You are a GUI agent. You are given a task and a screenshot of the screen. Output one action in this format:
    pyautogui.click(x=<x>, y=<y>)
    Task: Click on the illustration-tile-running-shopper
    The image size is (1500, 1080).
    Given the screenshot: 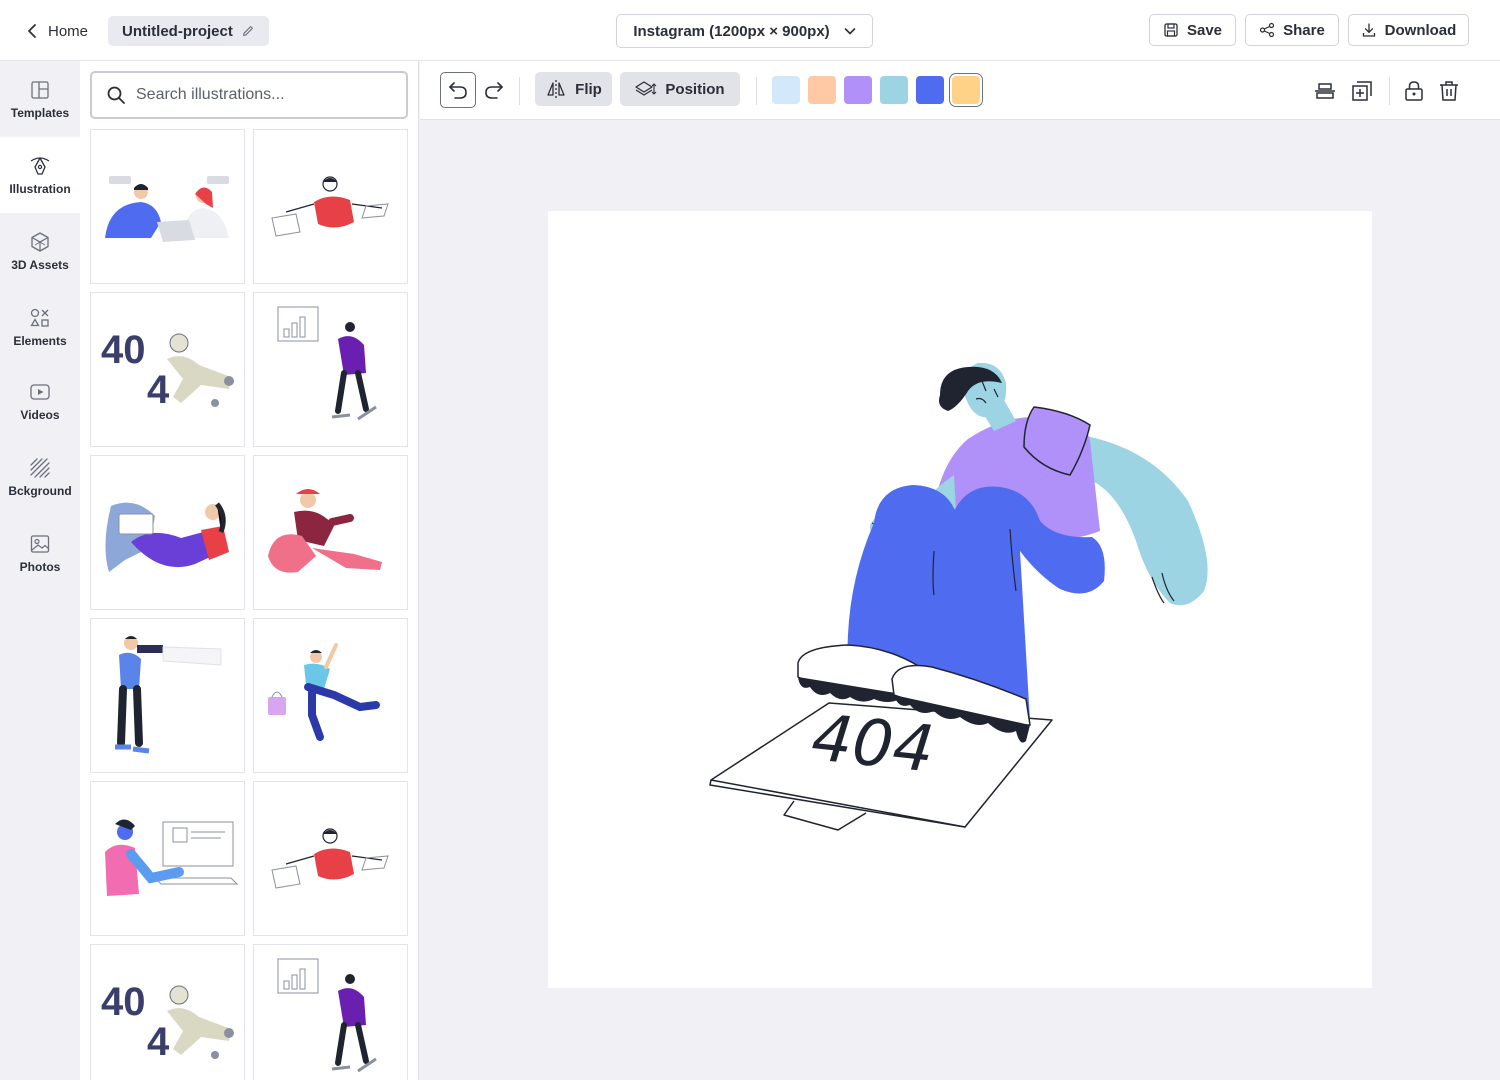 What is the action you would take?
    pyautogui.click(x=330, y=695)
    